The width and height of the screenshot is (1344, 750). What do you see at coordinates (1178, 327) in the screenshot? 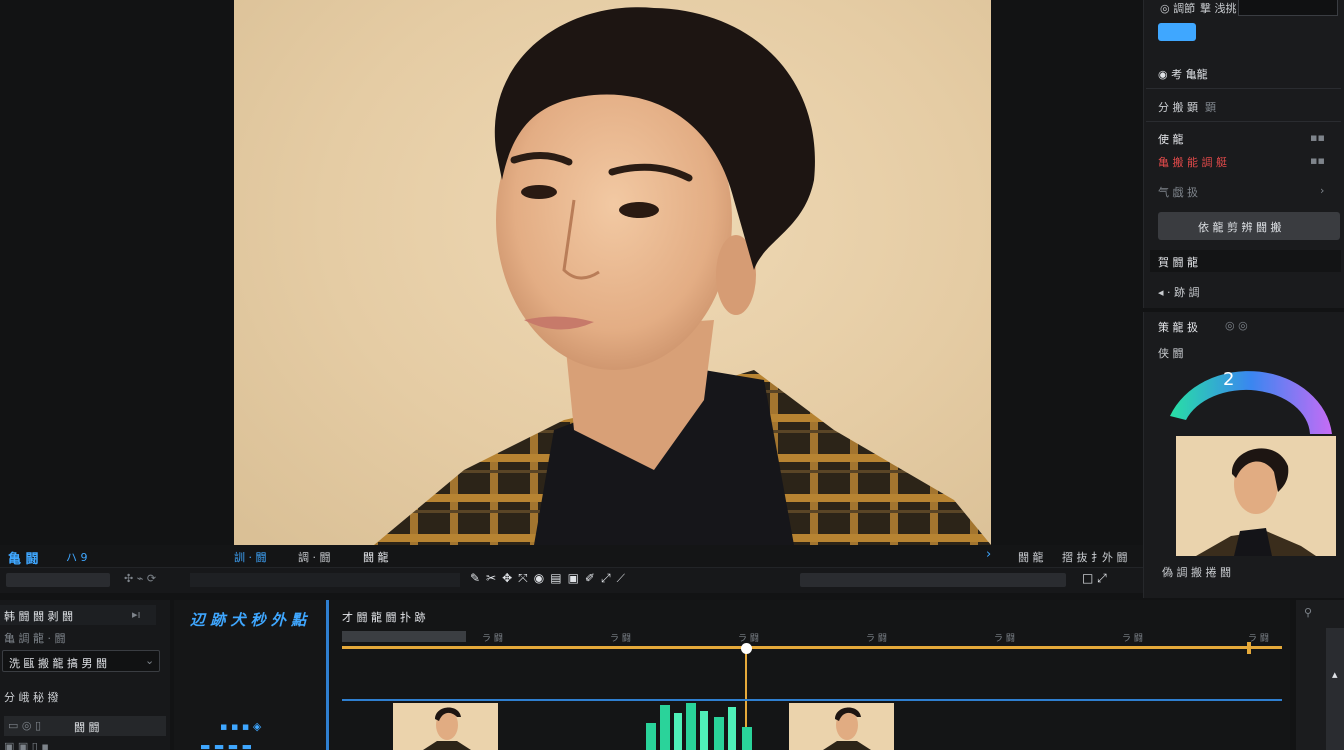
I see `color-panel-title: 策 龍 扱` at bounding box center [1178, 327].